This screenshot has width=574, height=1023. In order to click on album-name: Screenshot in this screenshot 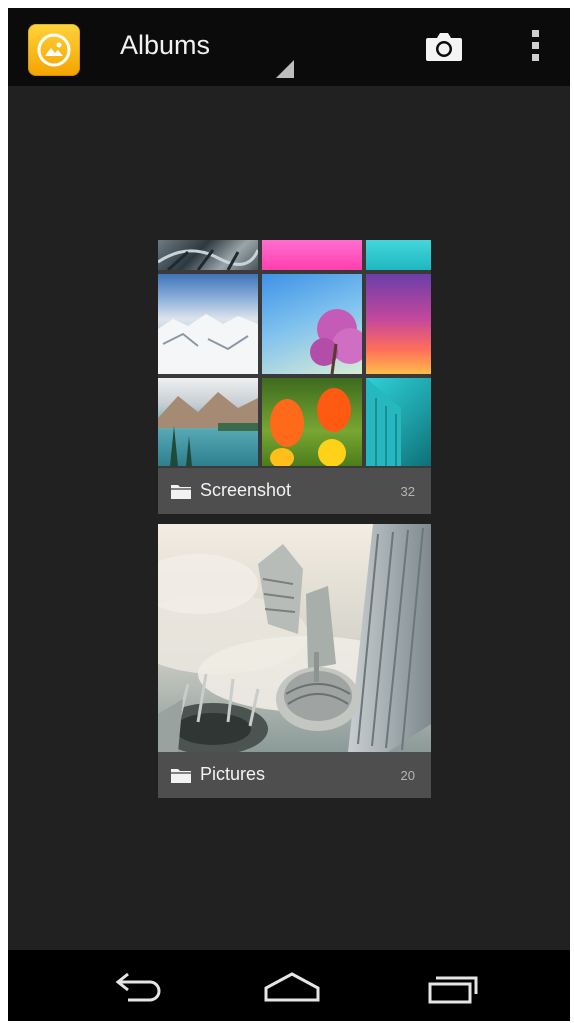, I will do `click(246, 490)`.